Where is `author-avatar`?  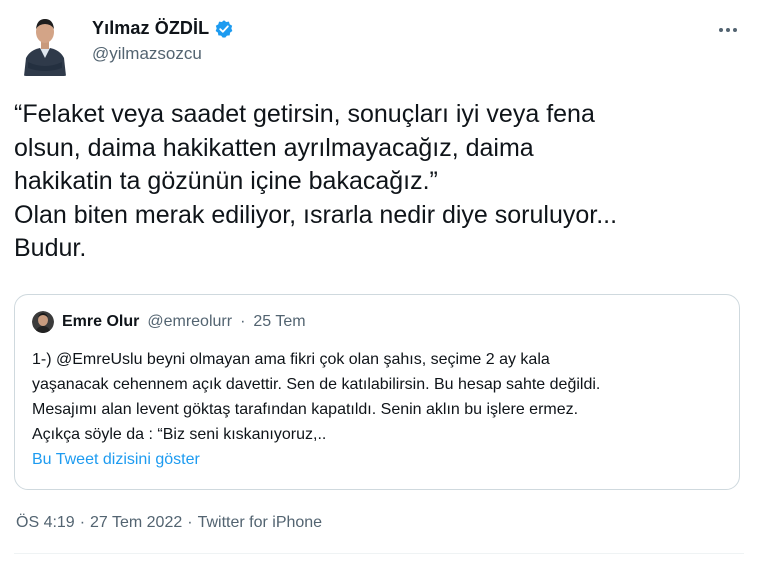 author-avatar is located at coordinates (45, 45).